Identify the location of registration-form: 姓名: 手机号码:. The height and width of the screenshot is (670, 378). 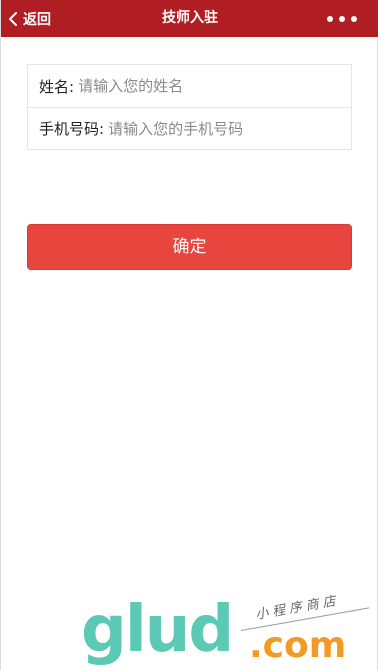
(189, 107).